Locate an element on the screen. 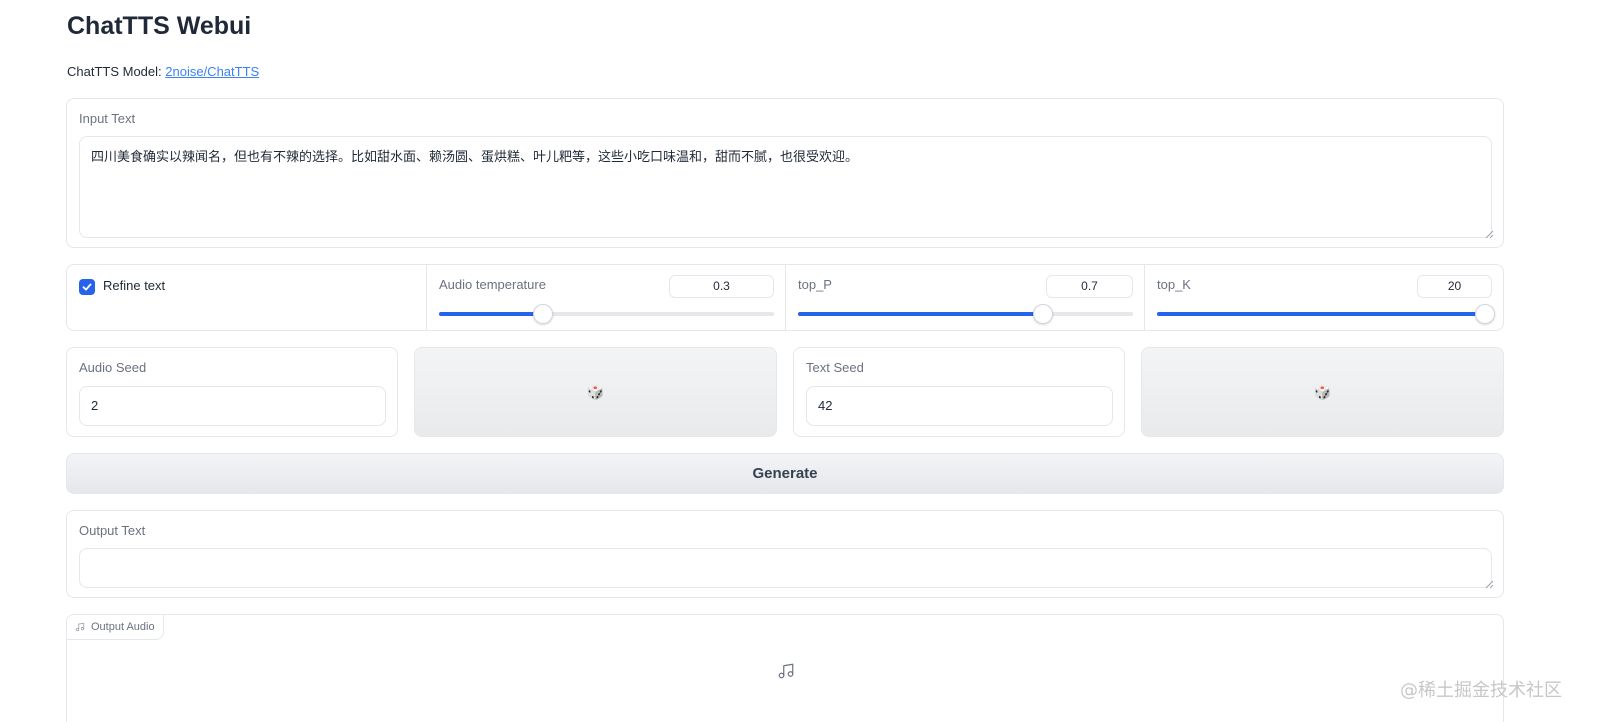  top-k-slider is located at coordinates (1326, 314).